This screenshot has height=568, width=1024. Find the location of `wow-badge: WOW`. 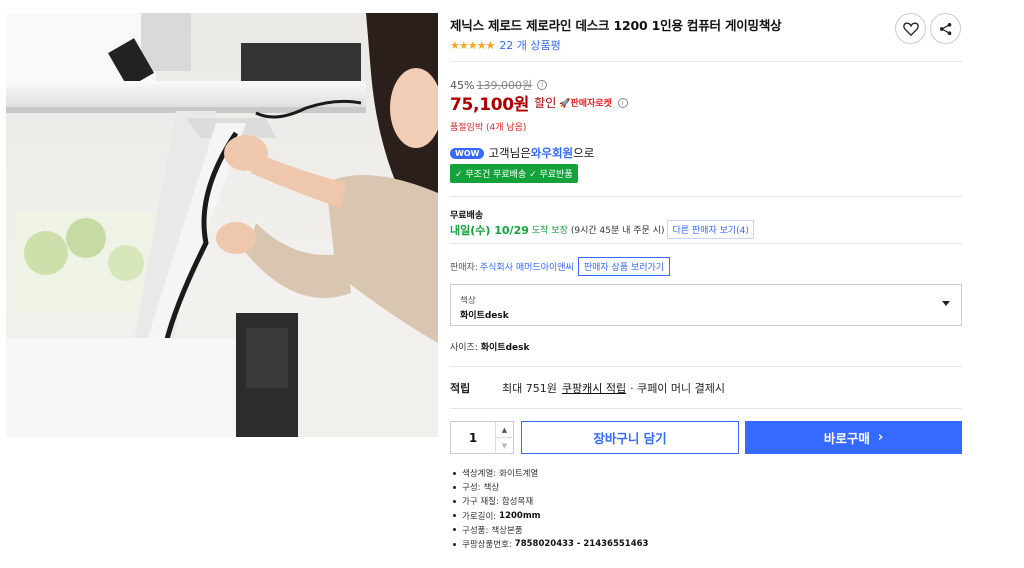

wow-badge: WOW is located at coordinates (467, 153).